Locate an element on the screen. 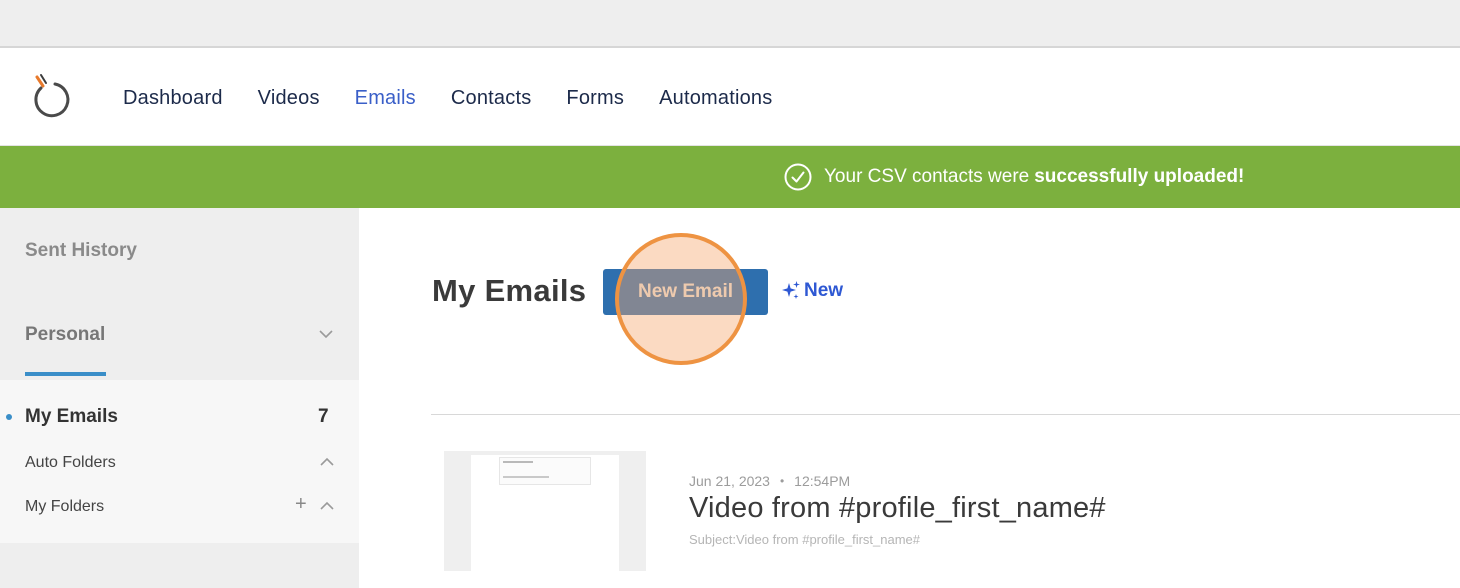 The image size is (1460, 588). email-thumbnail is located at coordinates (545, 511).